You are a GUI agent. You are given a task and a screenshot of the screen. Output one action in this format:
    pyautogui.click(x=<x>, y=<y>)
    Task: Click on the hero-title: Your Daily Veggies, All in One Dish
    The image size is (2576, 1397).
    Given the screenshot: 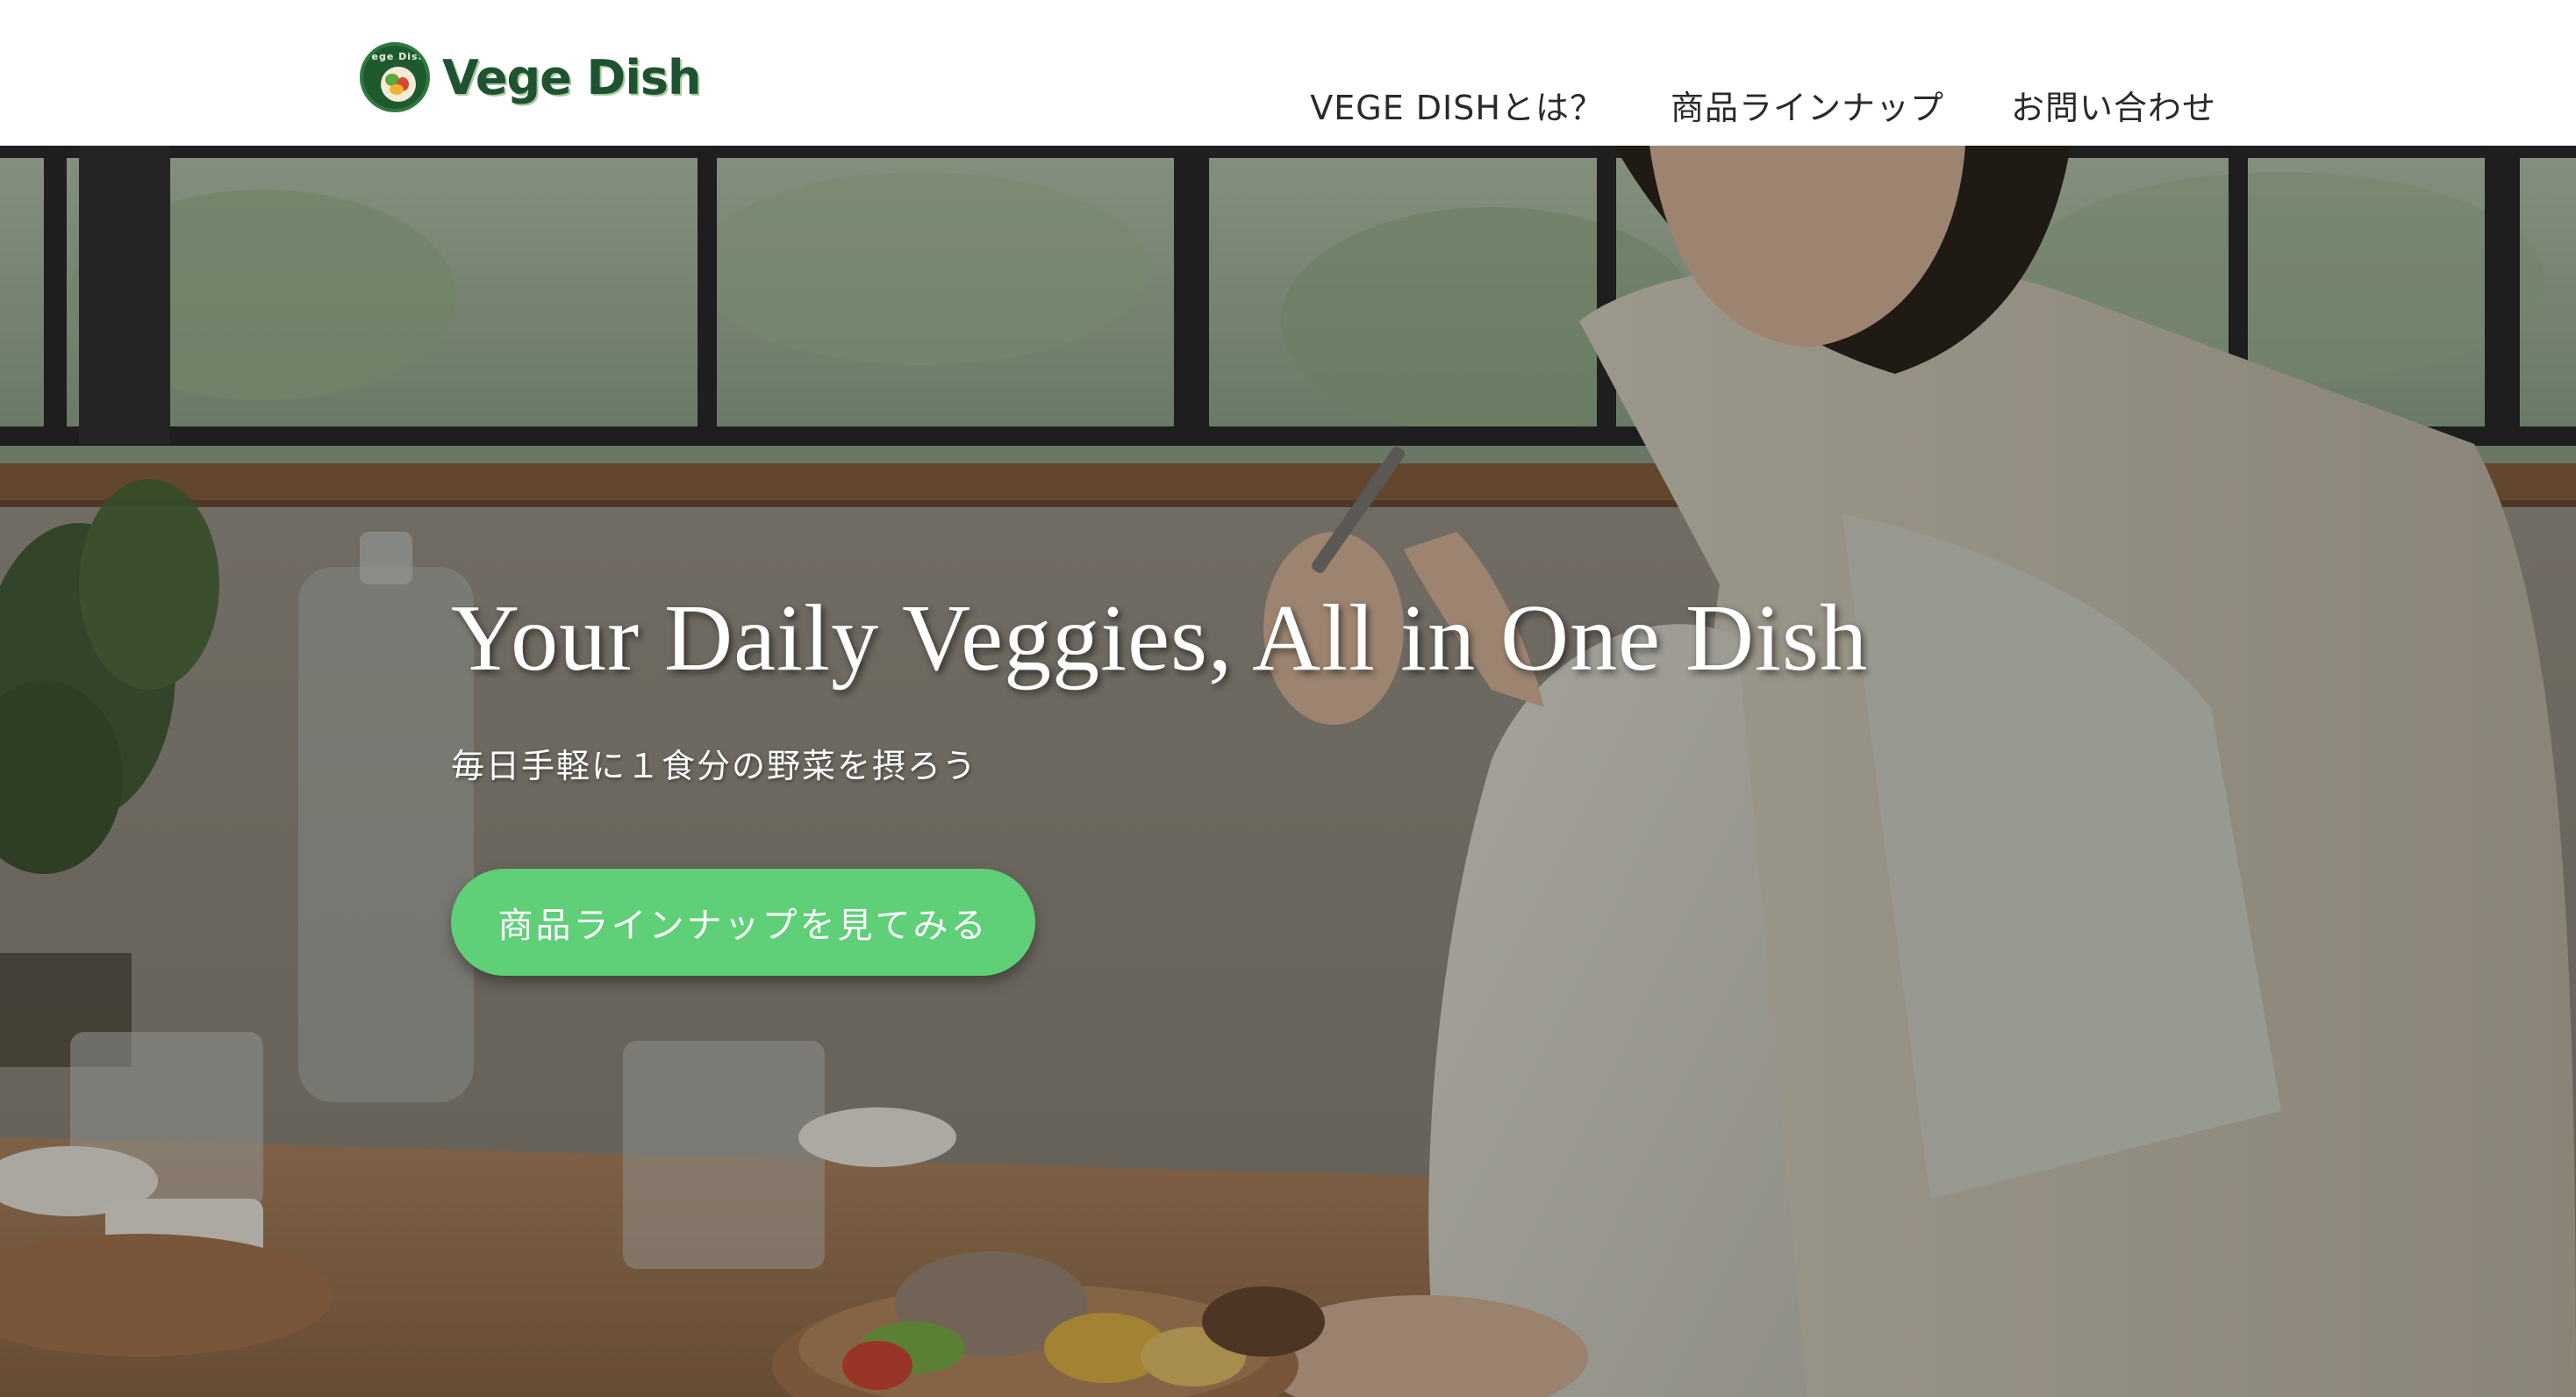 What is the action you would take?
    pyautogui.click(x=1160, y=638)
    